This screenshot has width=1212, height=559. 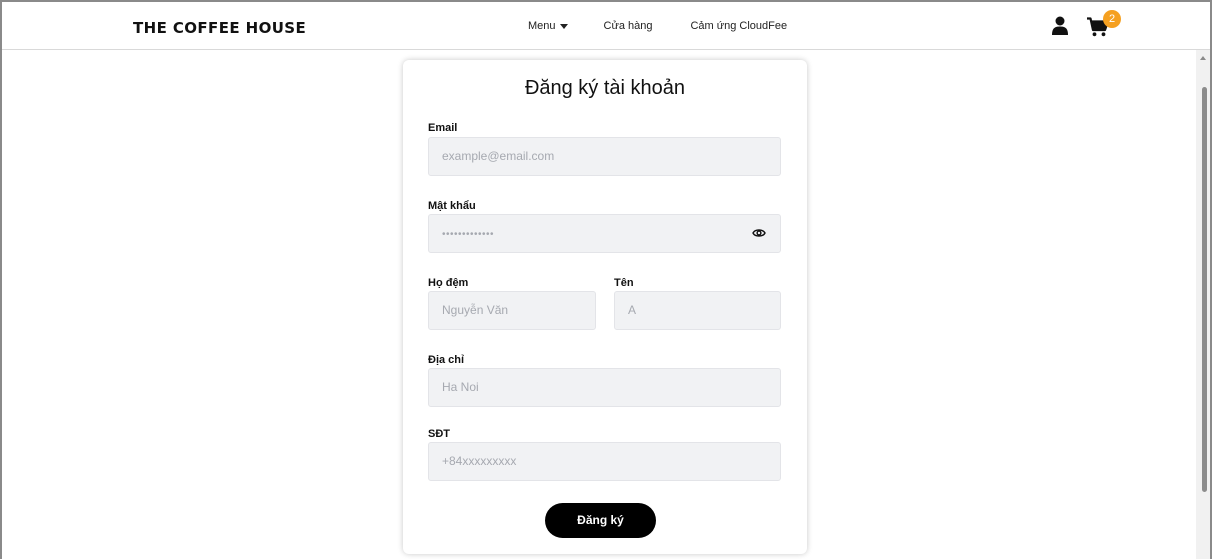 What do you see at coordinates (448, 283) in the screenshot?
I see `last-middle-name-label: Họ đệm` at bounding box center [448, 283].